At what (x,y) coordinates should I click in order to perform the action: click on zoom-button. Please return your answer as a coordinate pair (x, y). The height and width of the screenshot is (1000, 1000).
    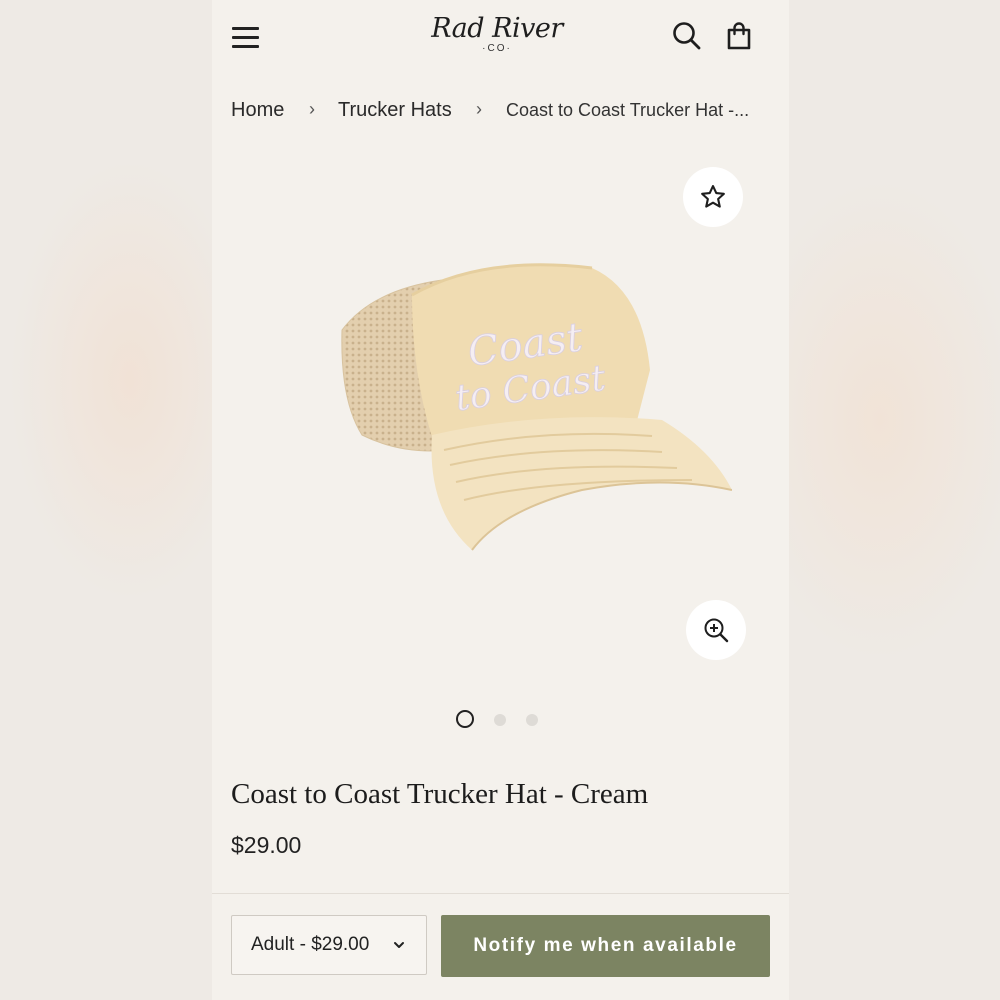
    Looking at the image, I should click on (716, 630).